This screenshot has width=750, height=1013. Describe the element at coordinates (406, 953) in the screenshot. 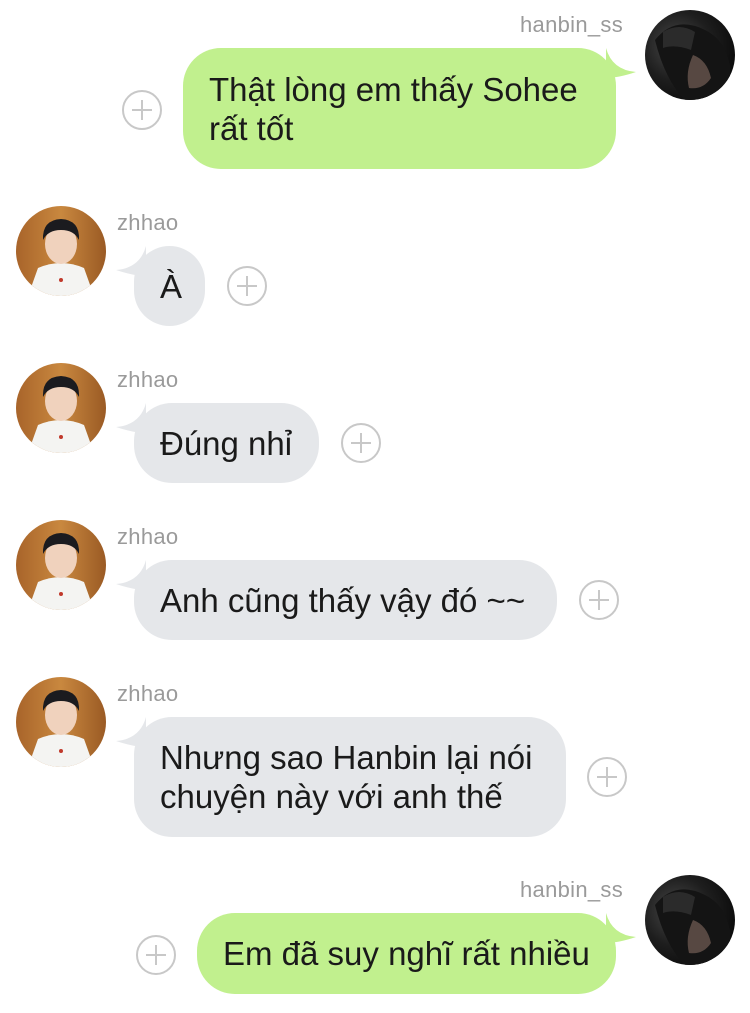

I see `message-bubble: Em đã suy nghĩ rất nhiều` at that location.